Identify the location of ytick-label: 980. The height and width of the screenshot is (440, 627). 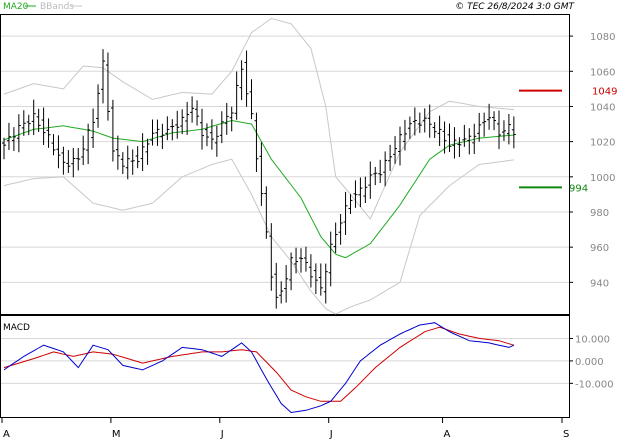
(599, 213).